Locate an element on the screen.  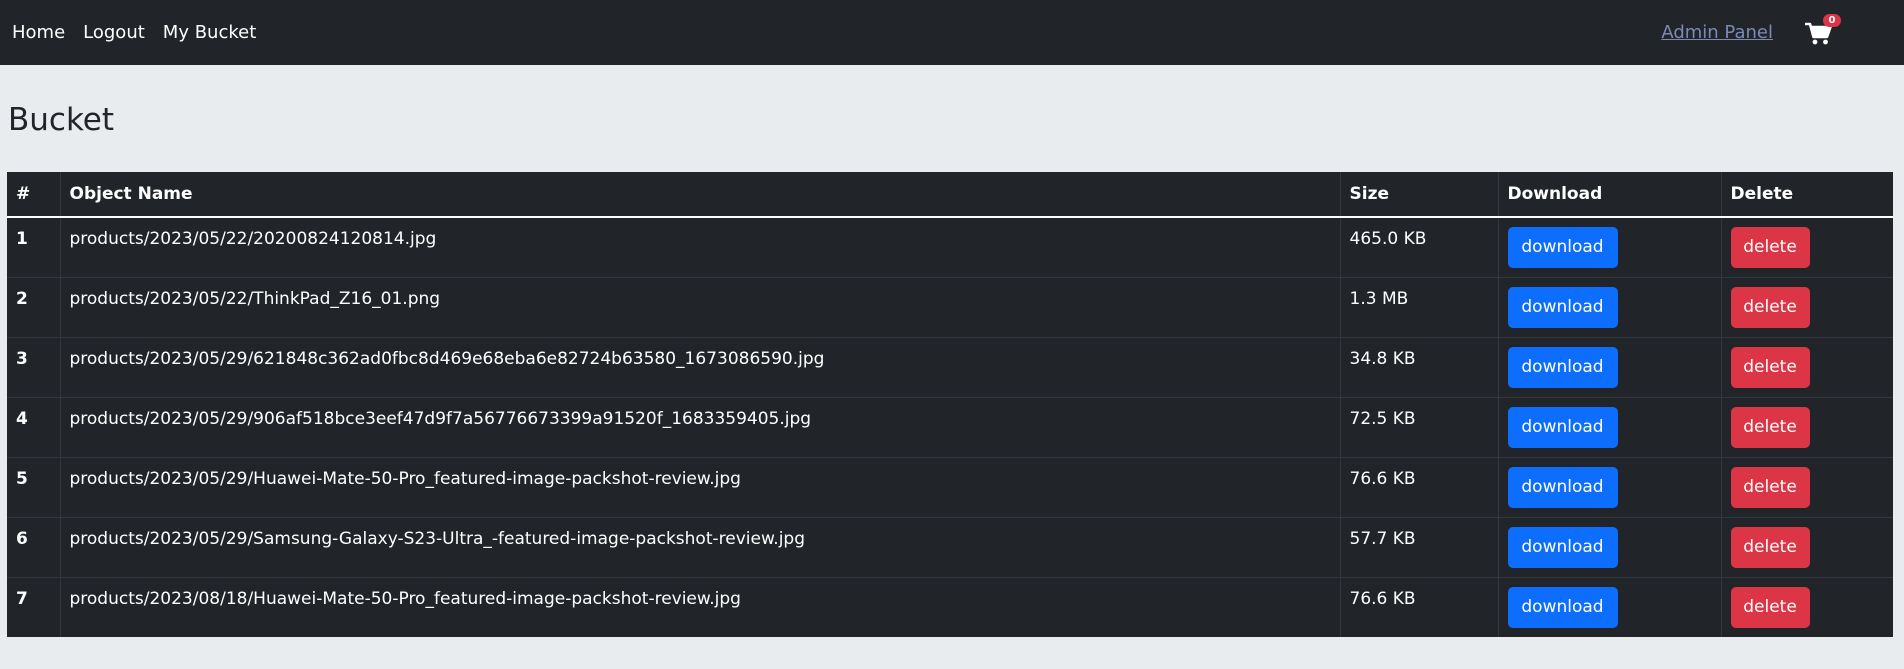
header-object-name: Object Name is located at coordinates (700, 195).